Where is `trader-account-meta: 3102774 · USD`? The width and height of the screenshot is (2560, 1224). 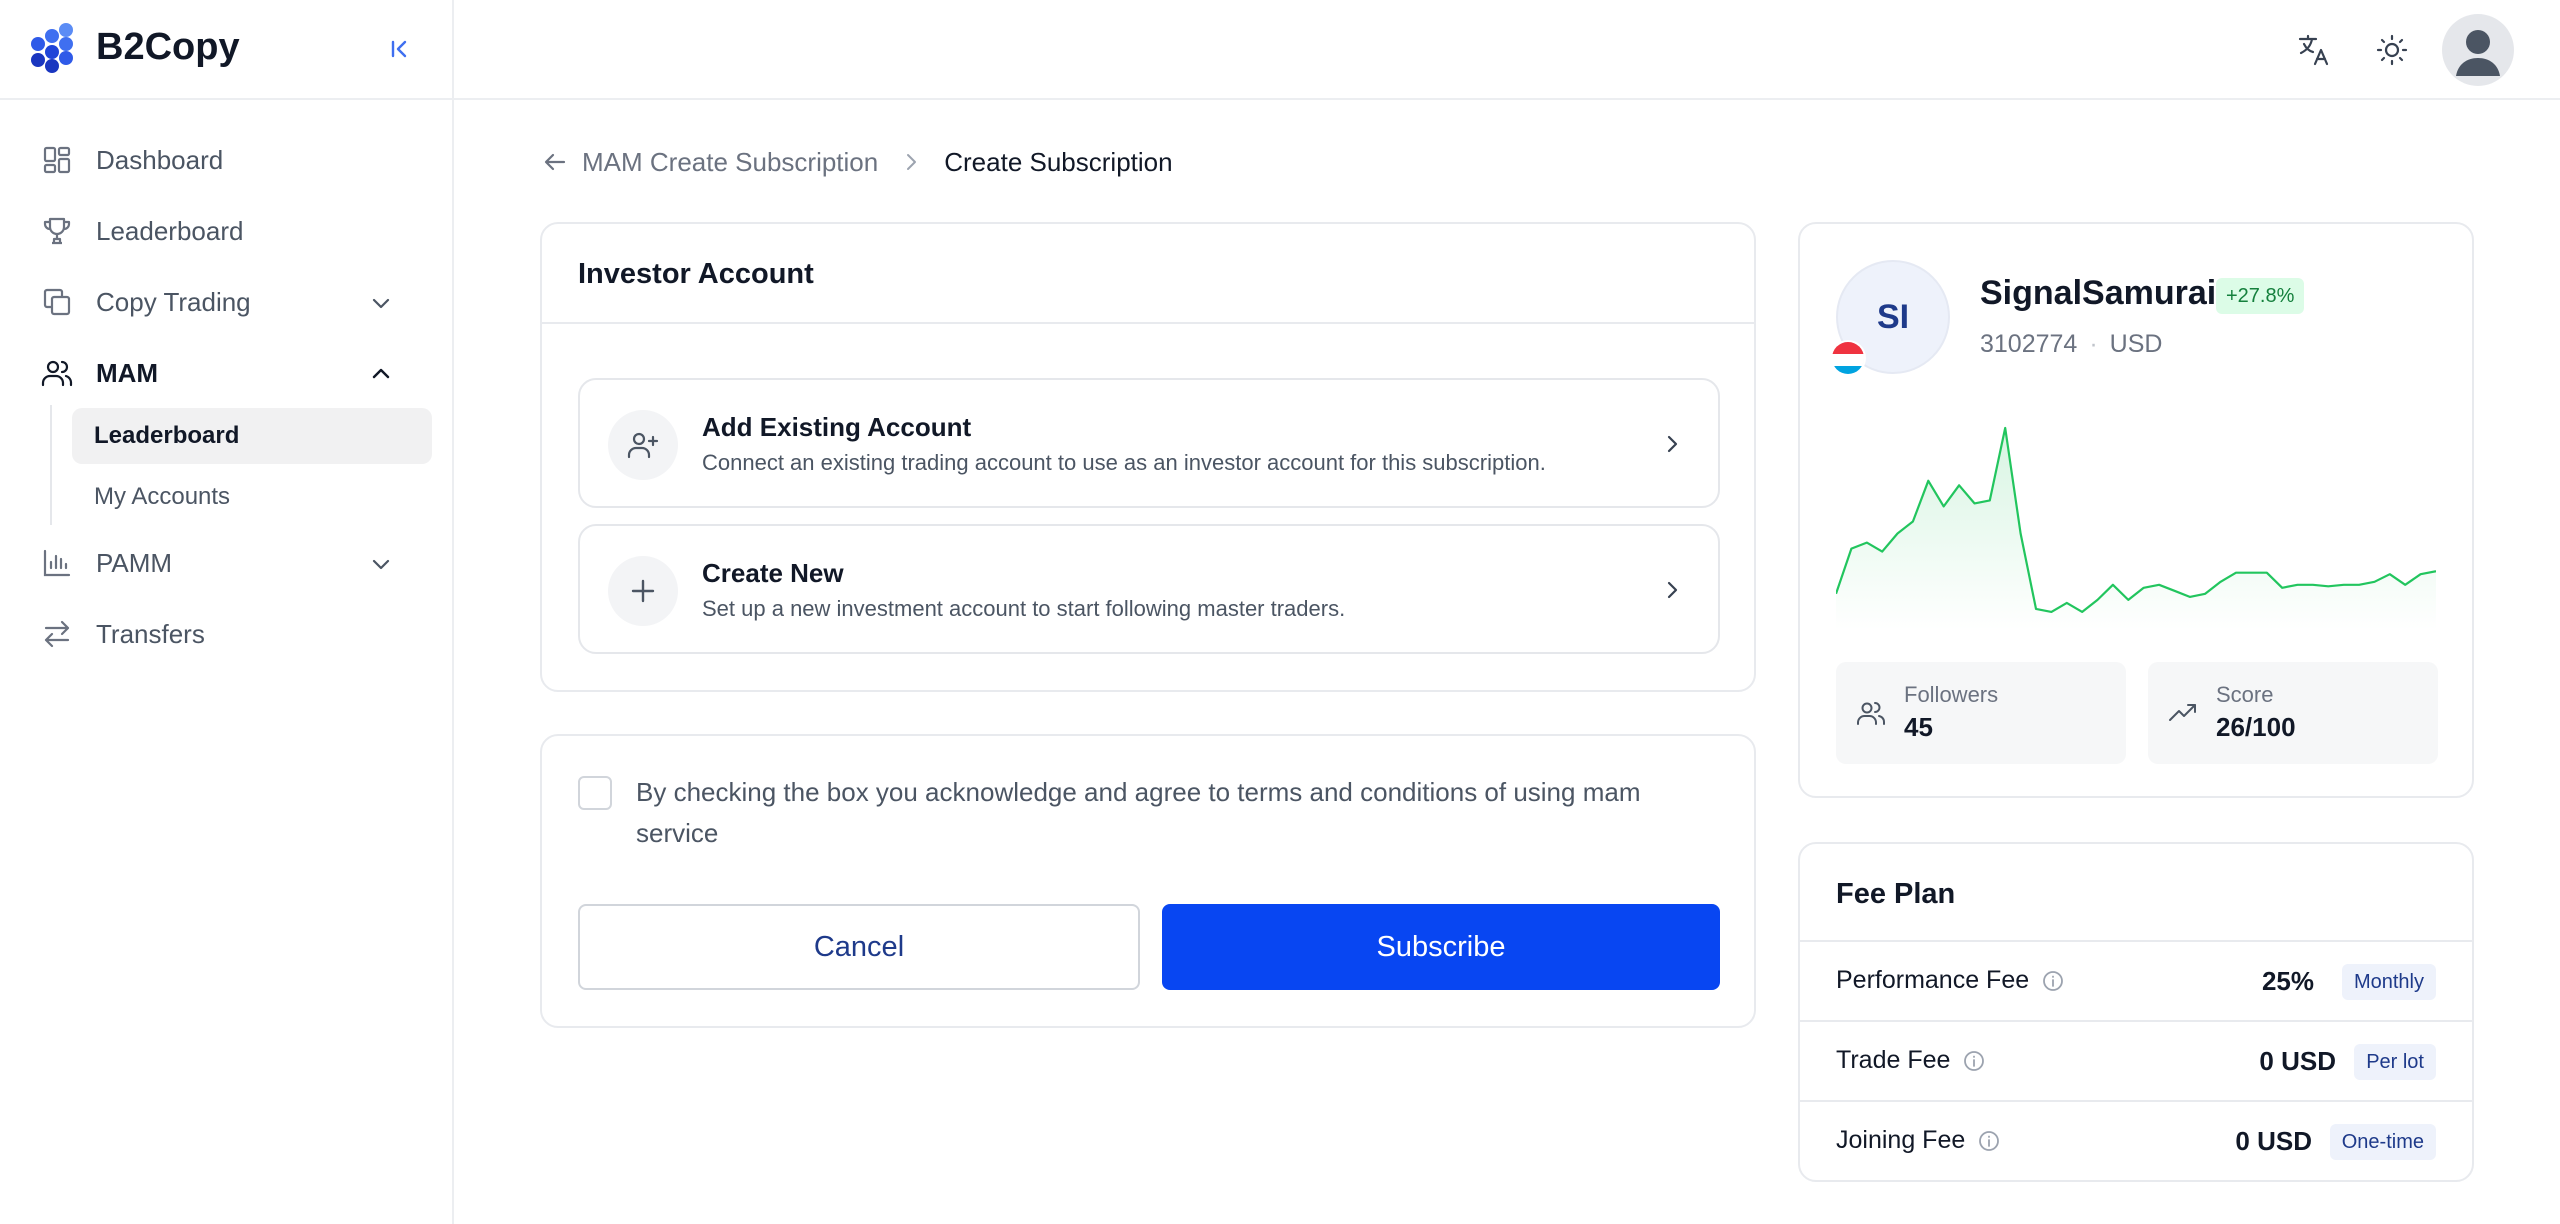
trader-account-meta: 3102774 · USD is located at coordinates (2071, 344).